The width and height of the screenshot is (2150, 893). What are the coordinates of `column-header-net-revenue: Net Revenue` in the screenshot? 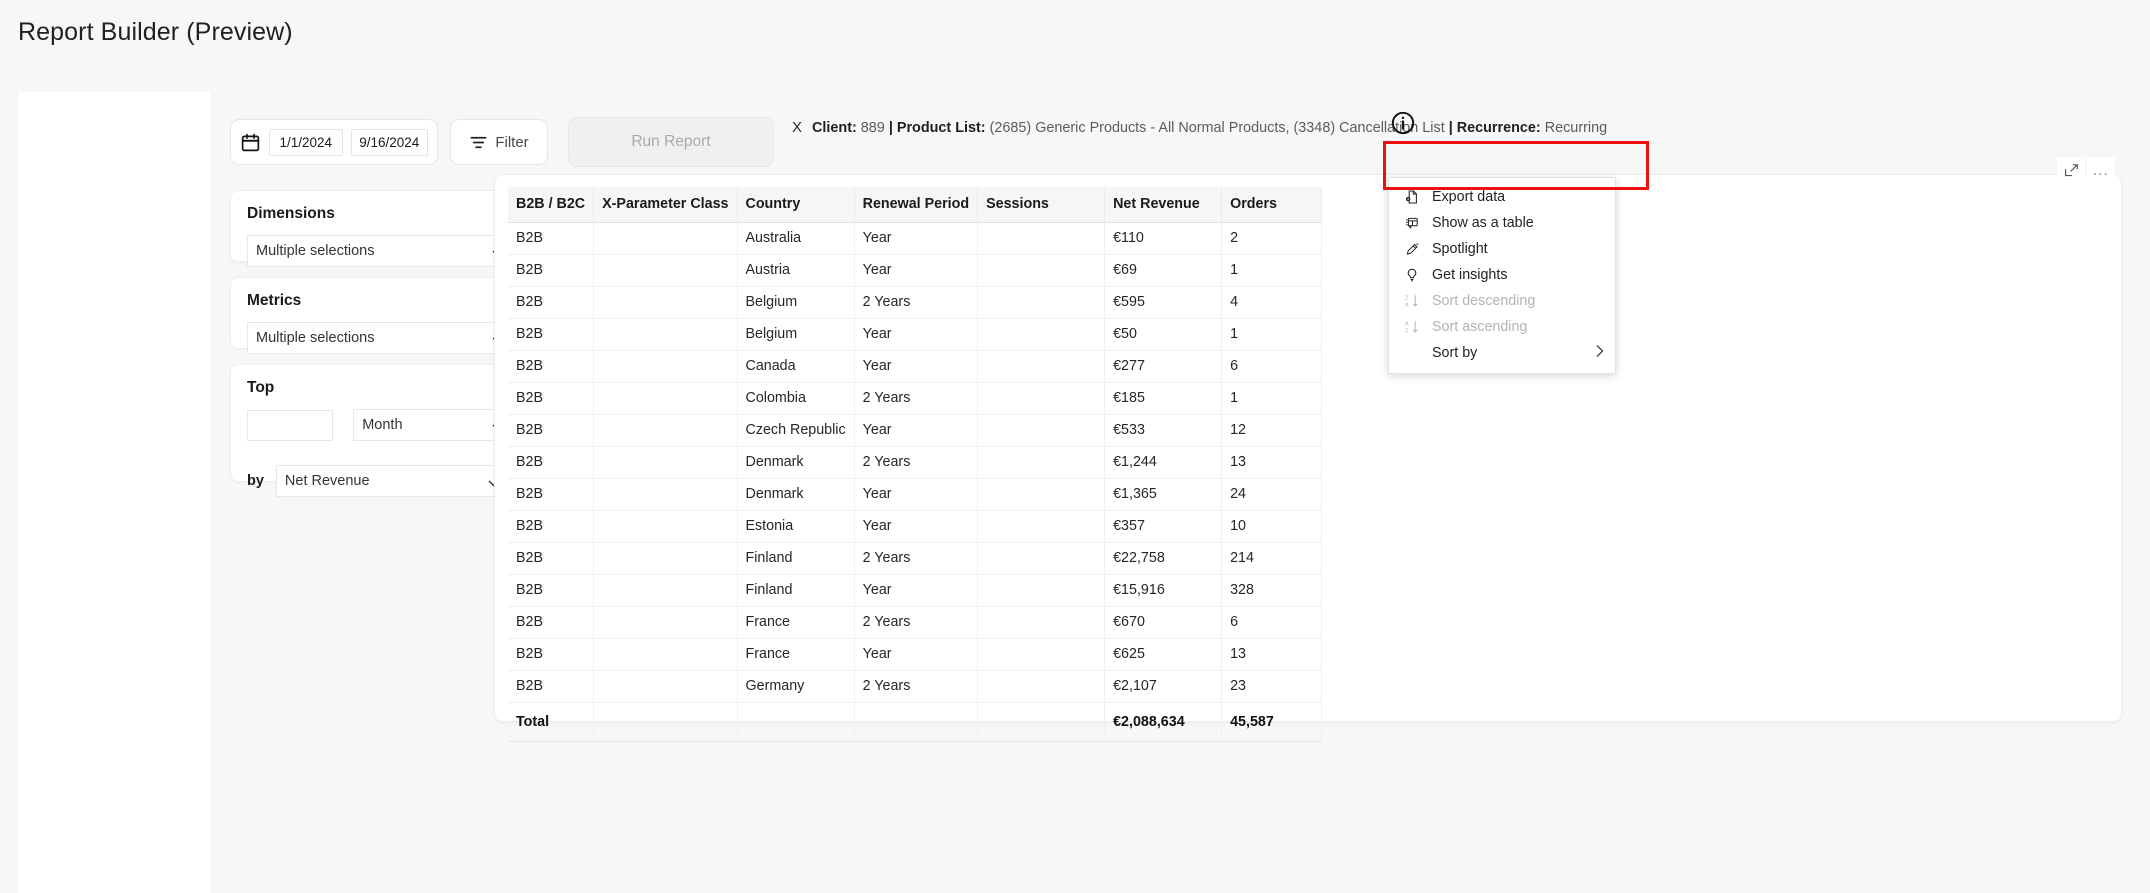 It's located at (1163, 205).